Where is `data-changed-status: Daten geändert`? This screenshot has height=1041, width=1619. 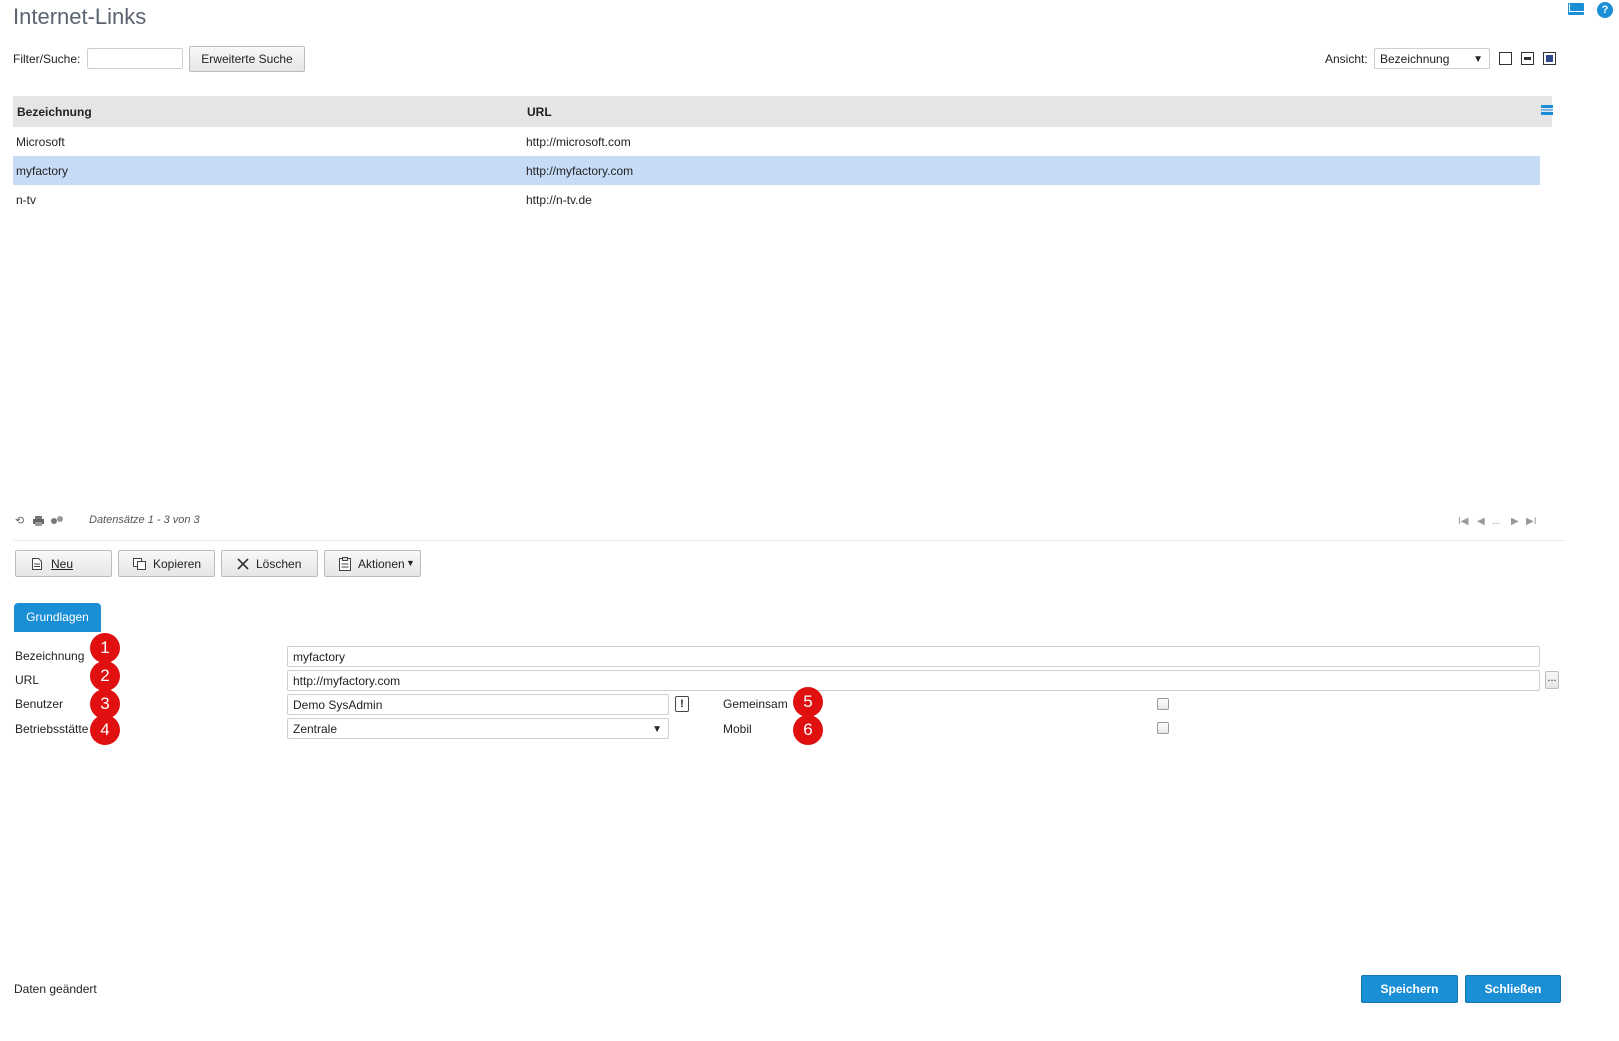 data-changed-status: Daten geändert is located at coordinates (55, 989).